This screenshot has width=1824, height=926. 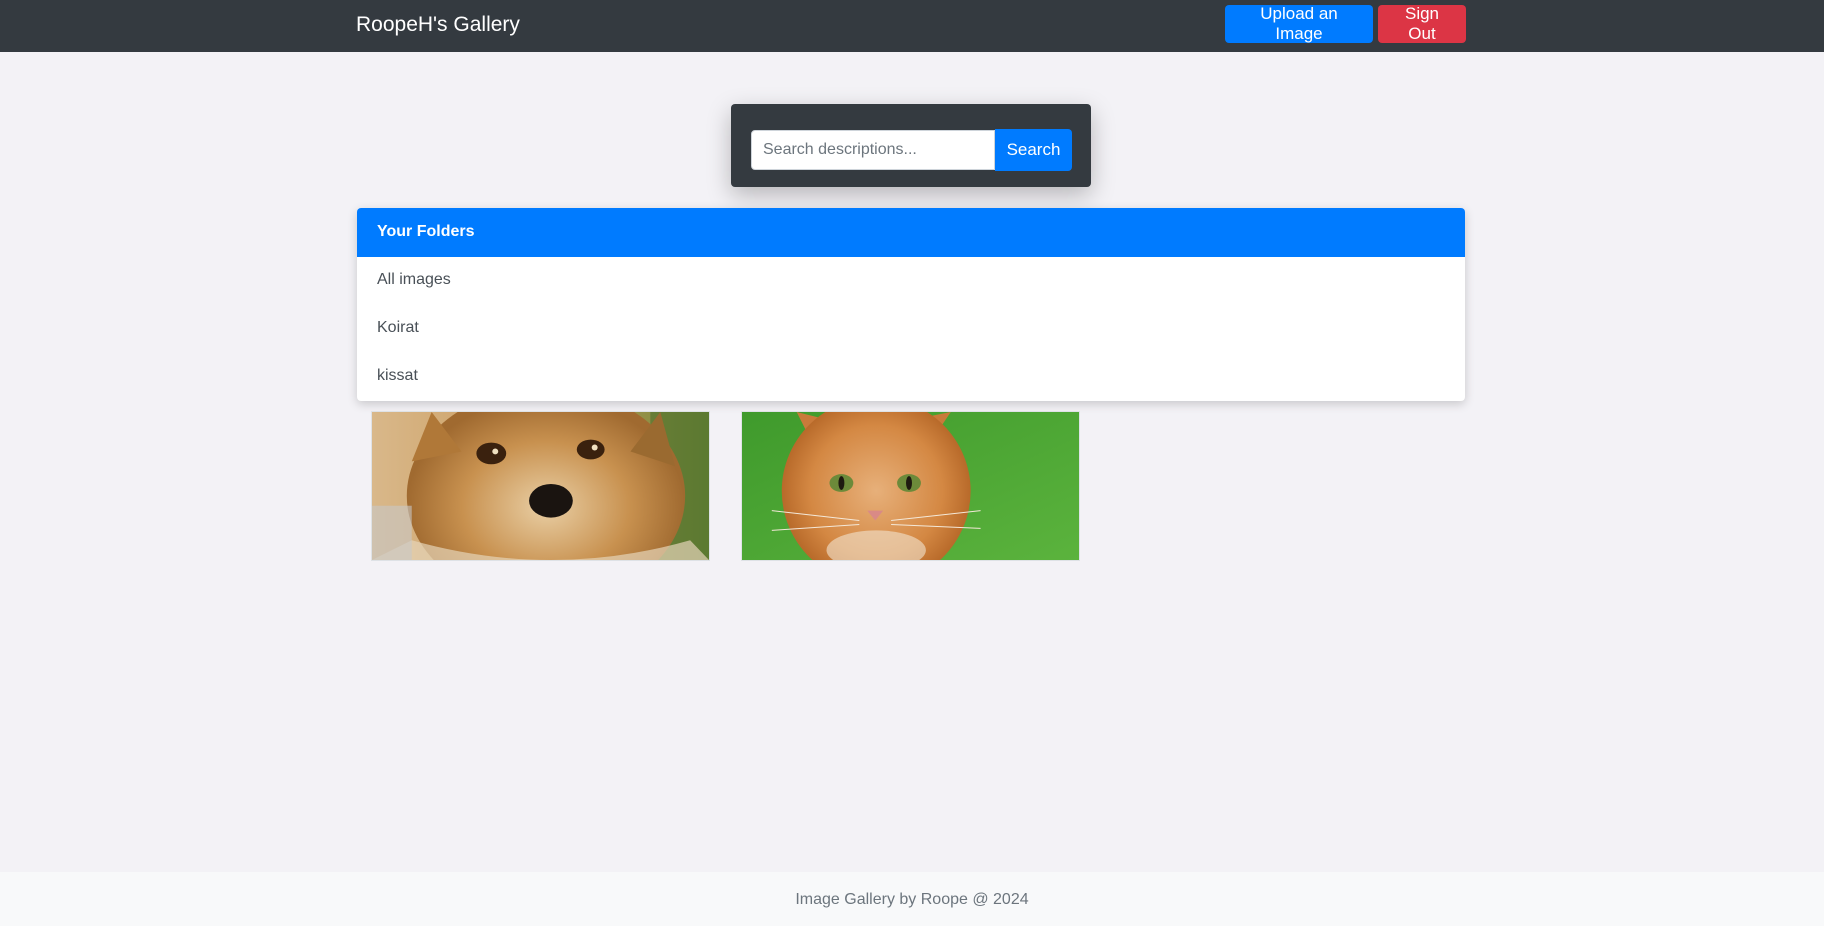 I want to click on dog-photo, so click(x=540, y=486).